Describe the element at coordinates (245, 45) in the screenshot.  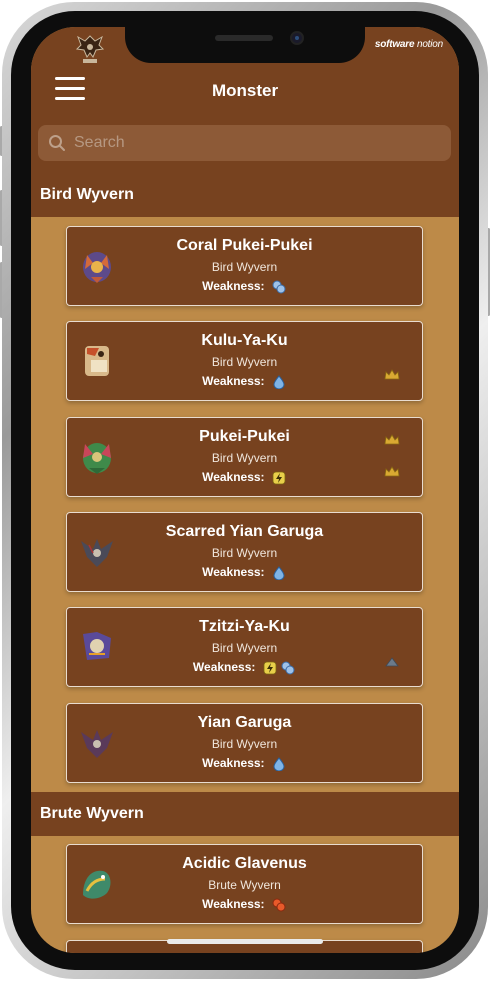
I see `notch` at that location.